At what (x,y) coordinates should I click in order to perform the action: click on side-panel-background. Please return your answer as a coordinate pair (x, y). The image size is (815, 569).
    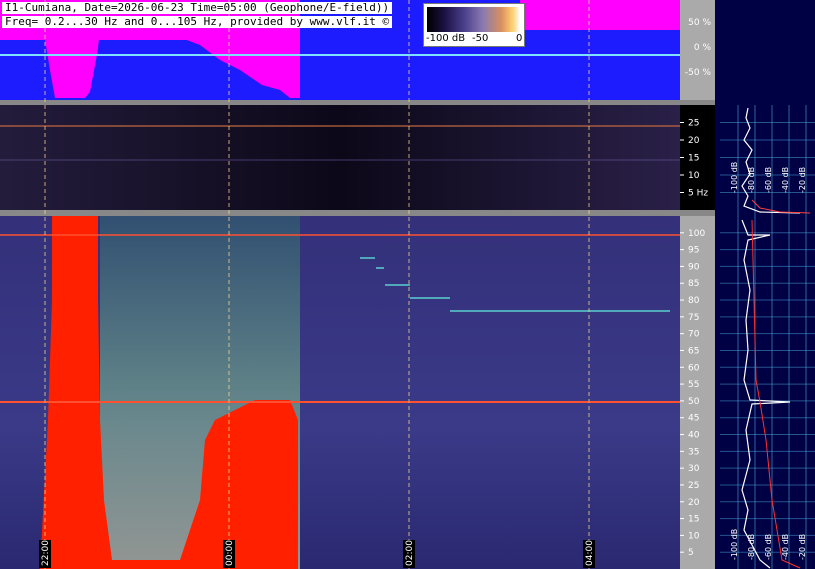
    Looking at the image, I should click on (765, 284).